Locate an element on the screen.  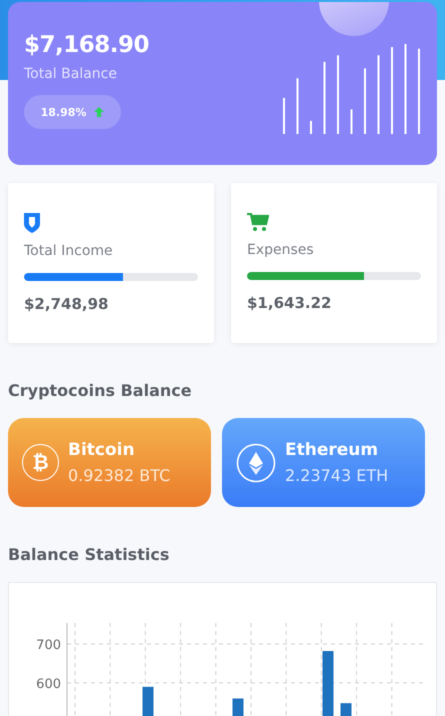
change-value: 18.98% is located at coordinates (63, 112).